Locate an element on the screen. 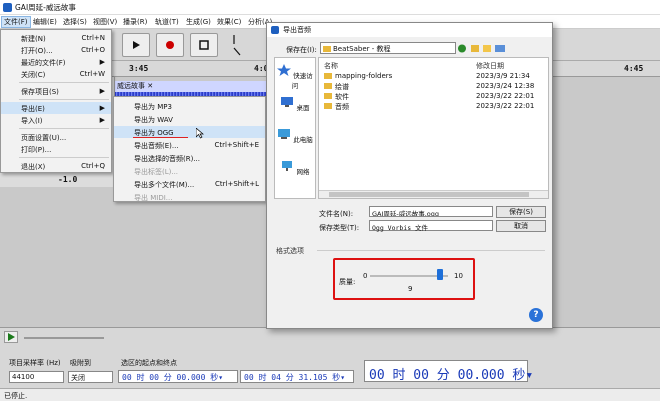 The image size is (660, 401). nav-toolbar is located at coordinates (481, 48).